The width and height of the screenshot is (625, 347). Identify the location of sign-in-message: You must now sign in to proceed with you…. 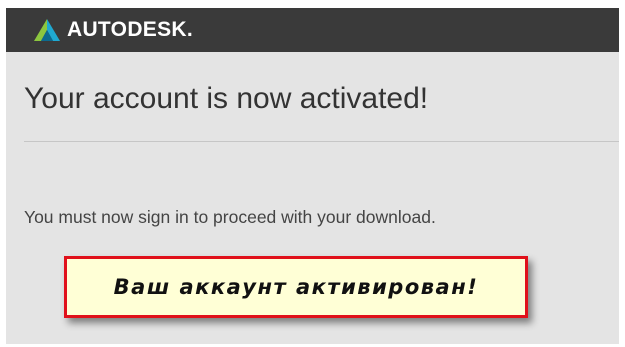
(230, 217).